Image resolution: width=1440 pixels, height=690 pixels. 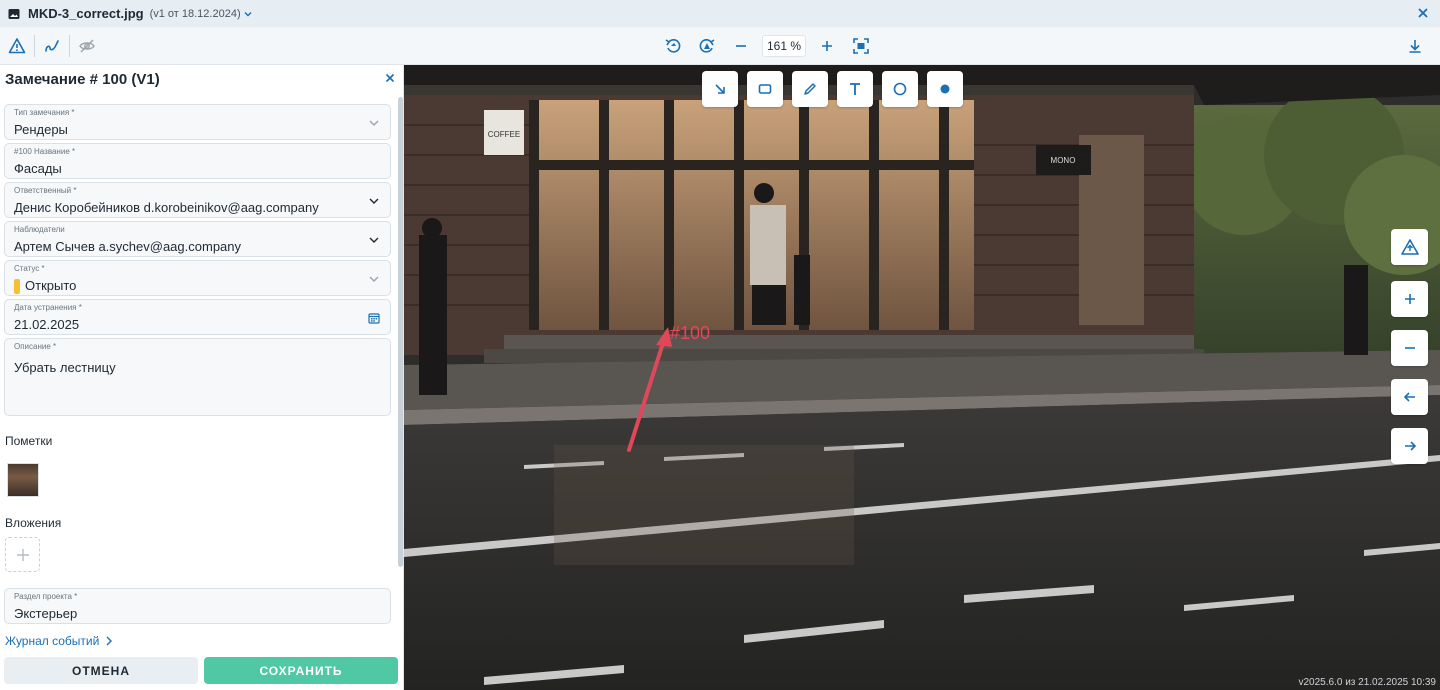 I want to click on pencil-icon, so click(x=810, y=89).